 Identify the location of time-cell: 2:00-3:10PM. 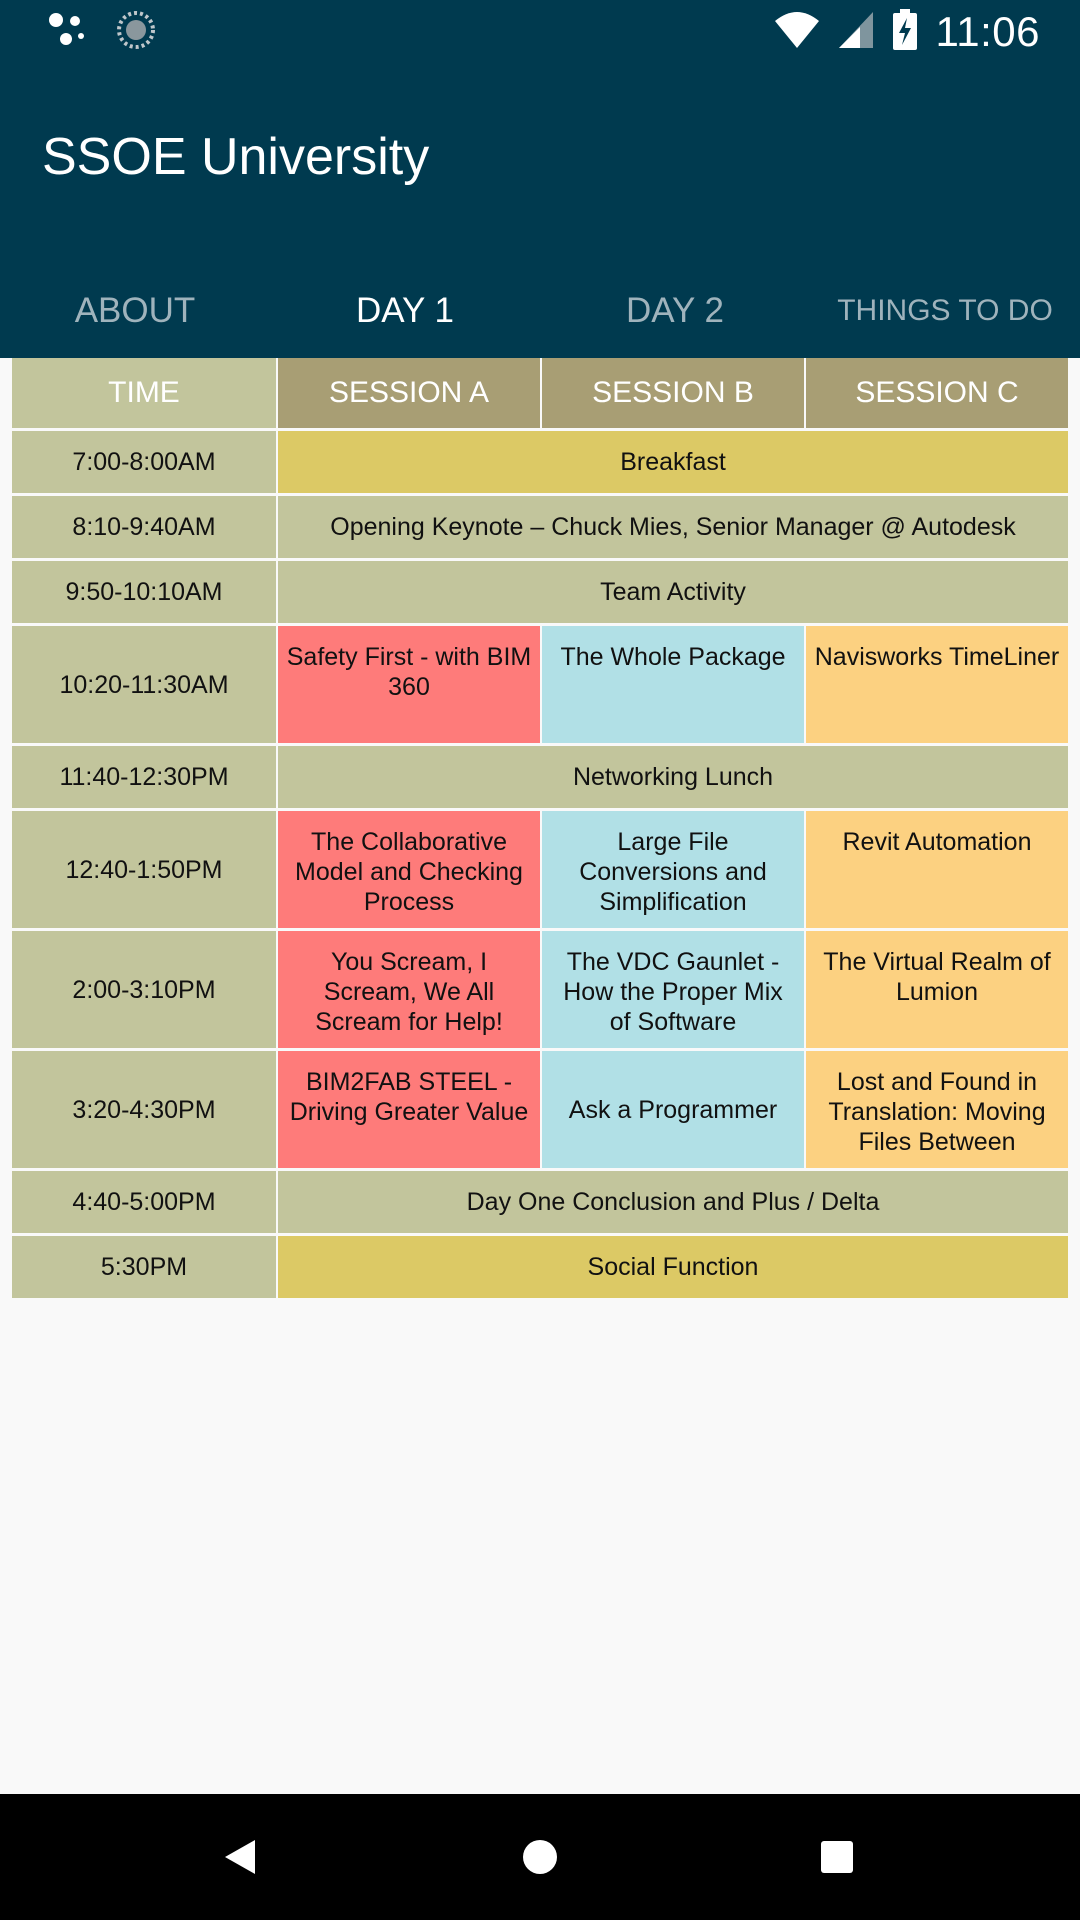
(144, 989).